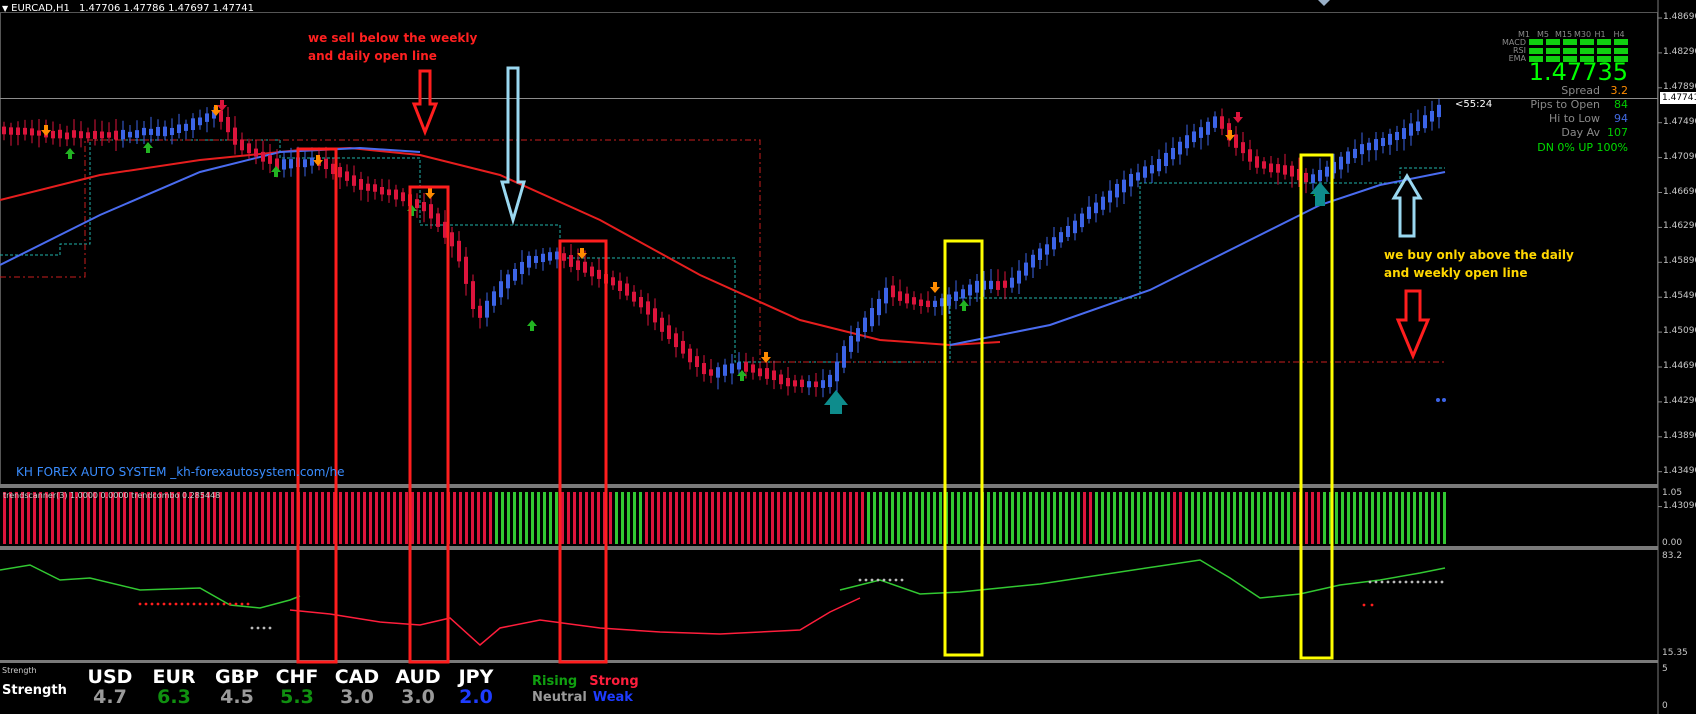  What do you see at coordinates (5, 8) in the screenshot?
I see `dropdown-triangle-icon: ▼` at bounding box center [5, 8].